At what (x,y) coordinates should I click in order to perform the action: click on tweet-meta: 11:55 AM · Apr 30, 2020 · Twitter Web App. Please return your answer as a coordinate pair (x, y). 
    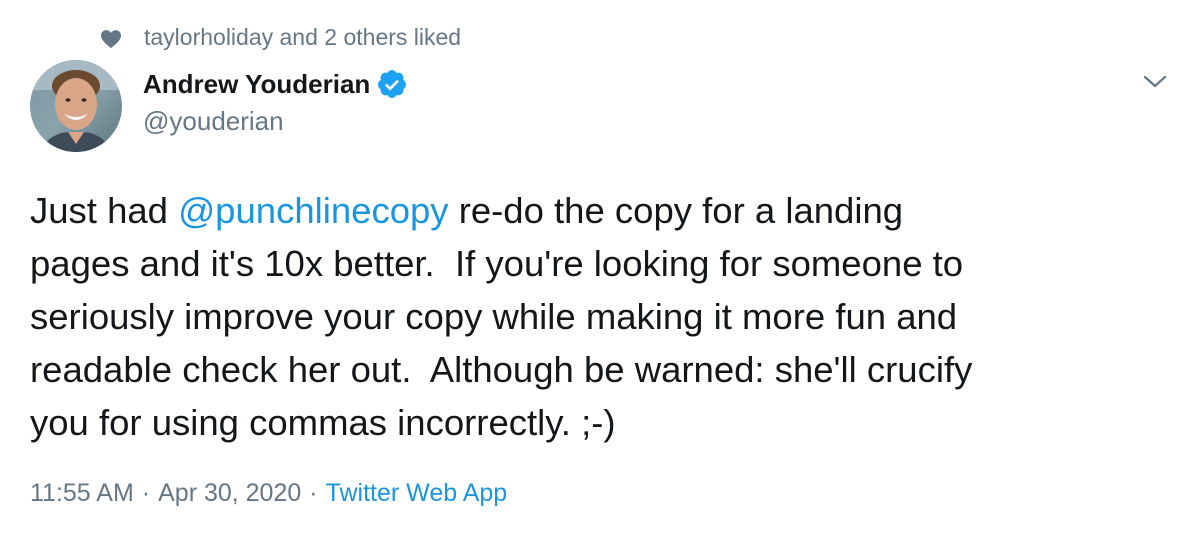
    Looking at the image, I should click on (268, 493).